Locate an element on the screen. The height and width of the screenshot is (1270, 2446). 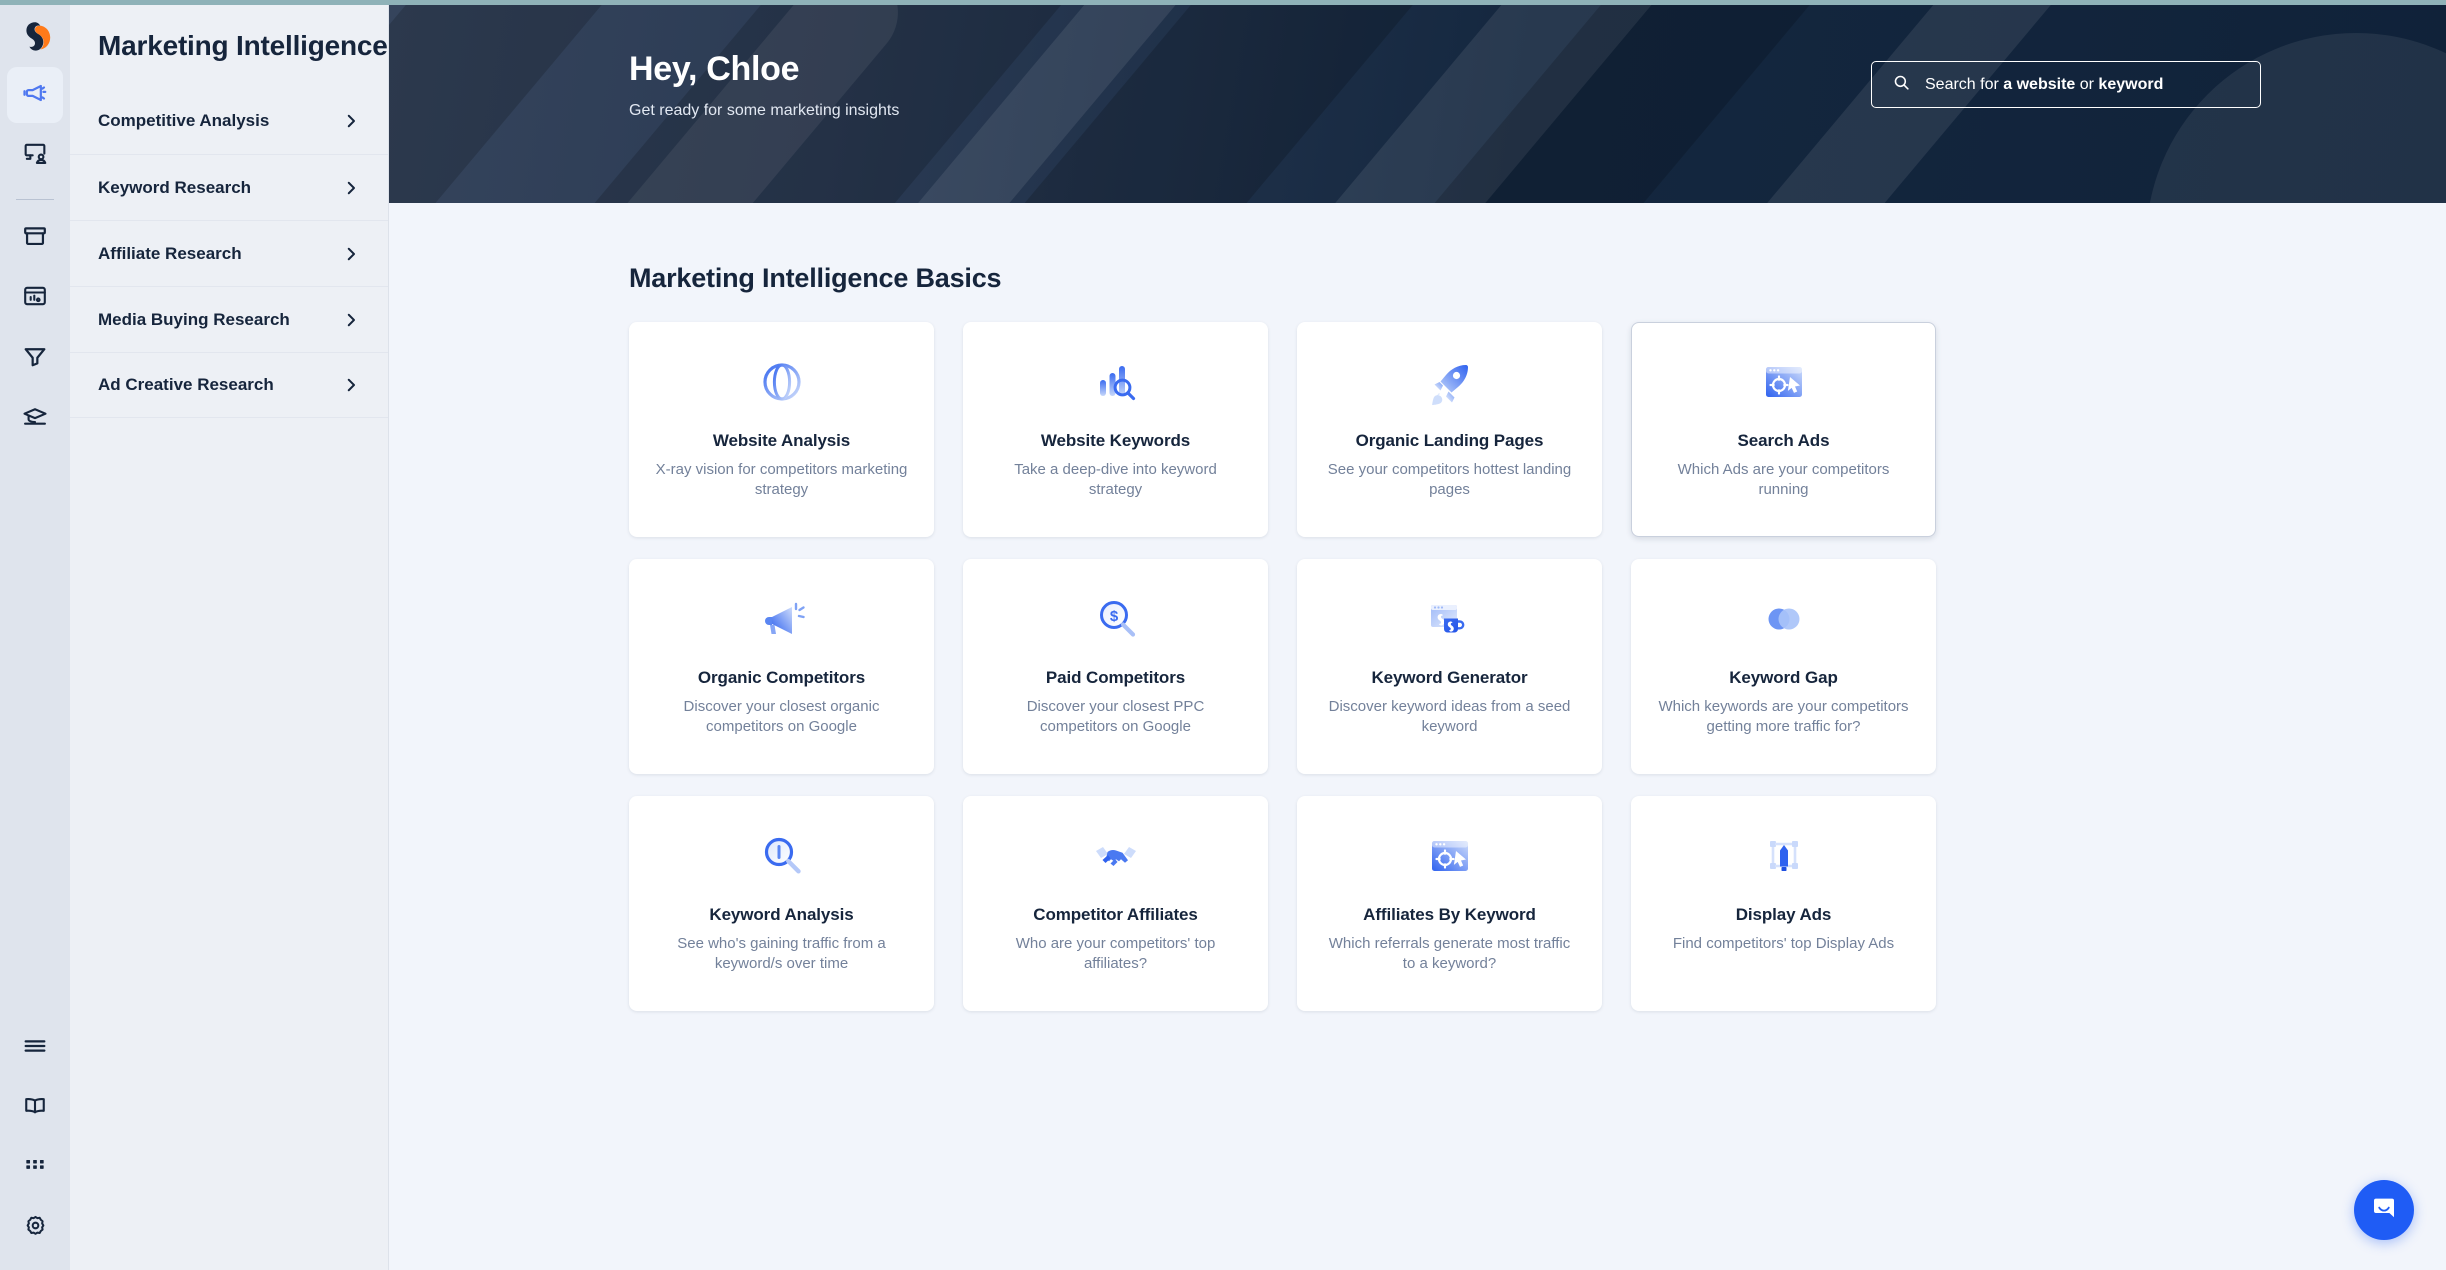
sidebar-item-keyword-research: Keyword Research is located at coordinates (229, 187).